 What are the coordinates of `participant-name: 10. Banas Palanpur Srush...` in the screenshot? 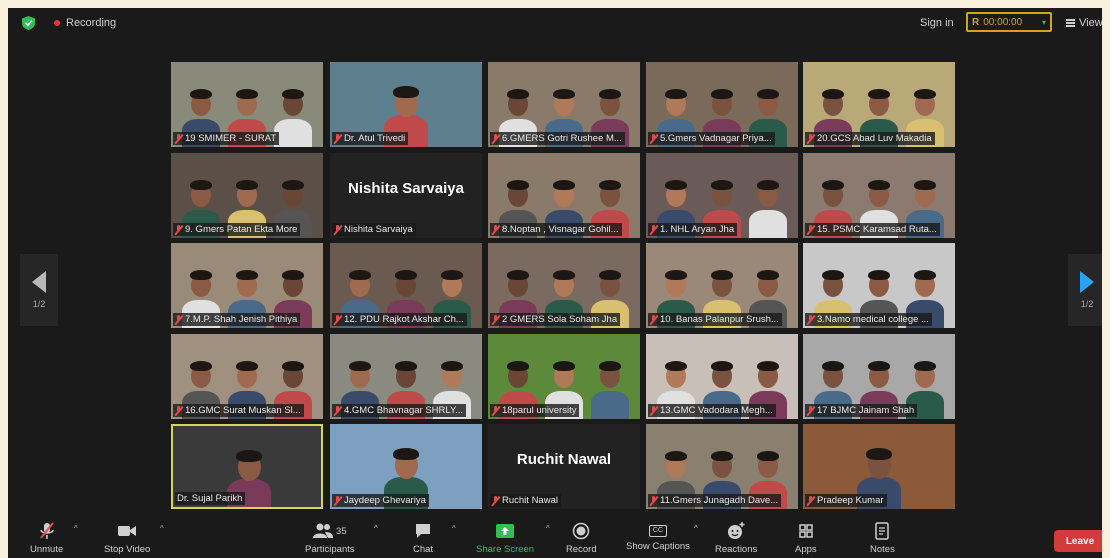 It's located at (719, 319).